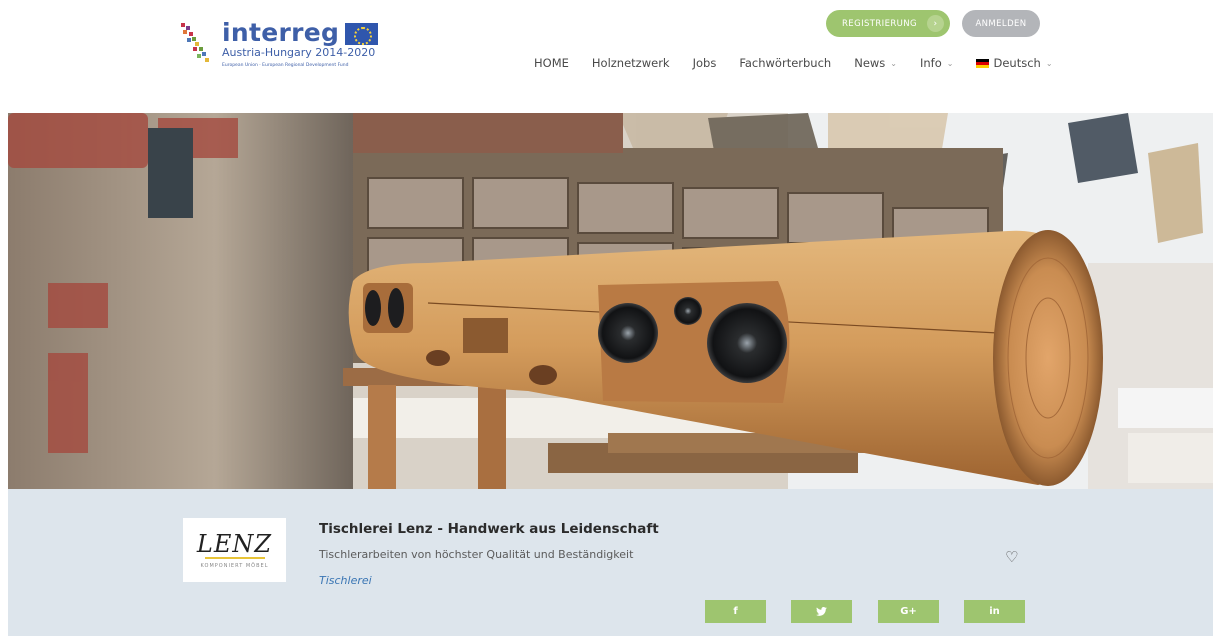 Image resolution: width=1213 pixels, height=636 pixels. I want to click on facebook-icon: f, so click(735, 611).